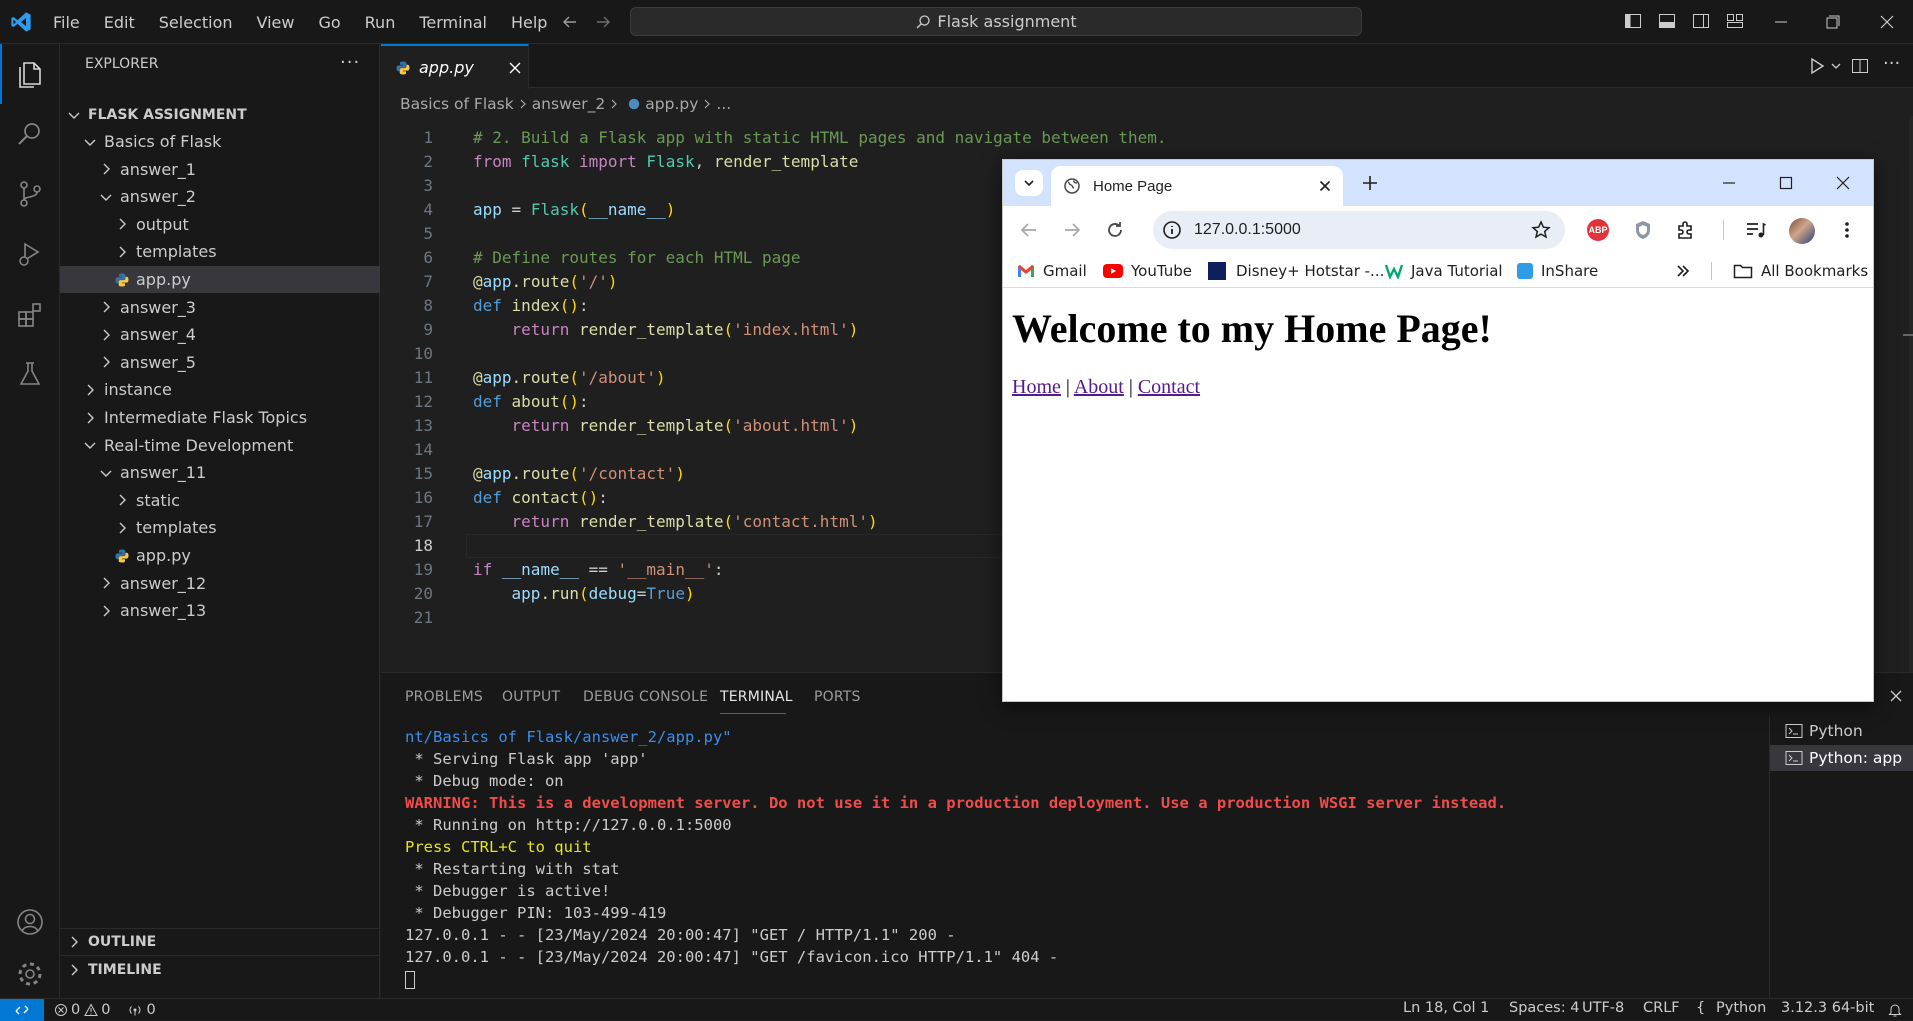  What do you see at coordinates (1756, 230) in the screenshot?
I see `media-queue-icon` at bounding box center [1756, 230].